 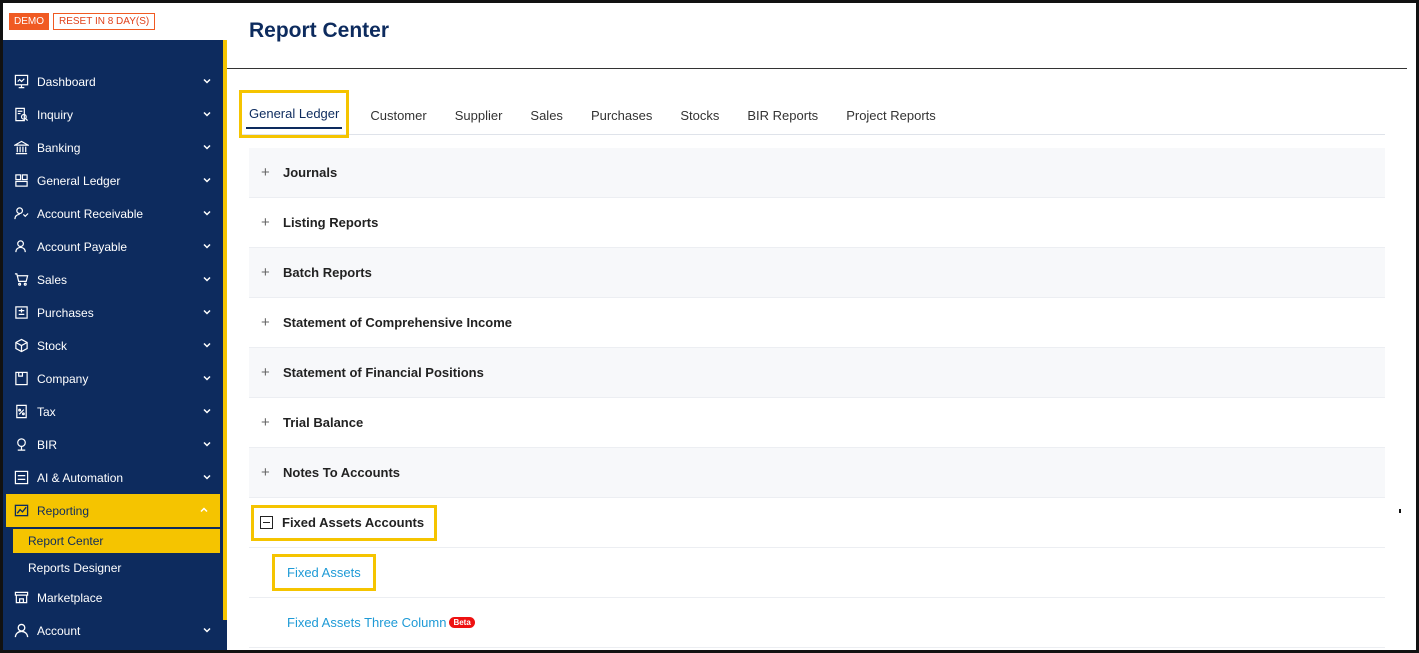 What do you see at coordinates (21, 82) in the screenshot?
I see `dashboard-icon` at bounding box center [21, 82].